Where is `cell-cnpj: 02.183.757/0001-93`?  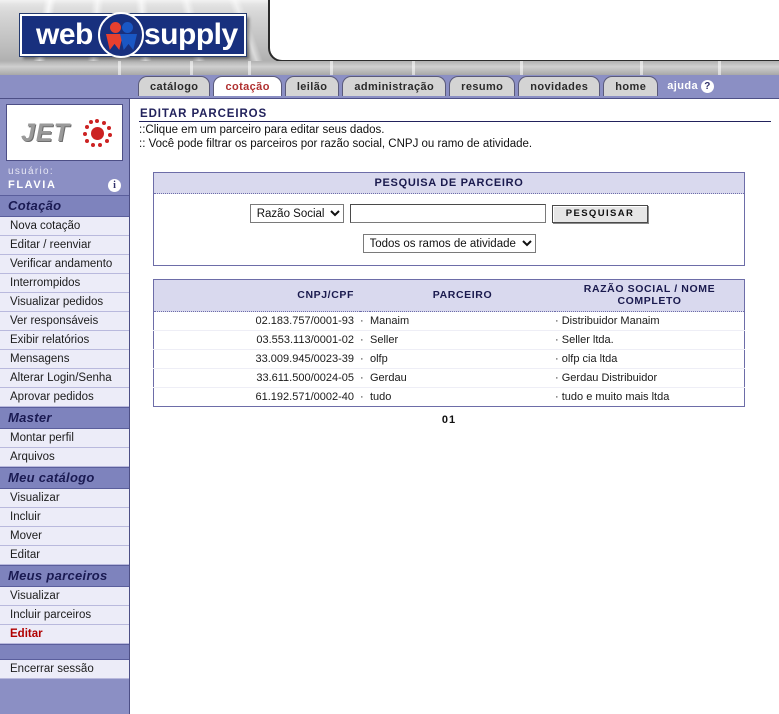 cell-cnpj: 02.183.757/0001-93 is located at coordinates (256, 321).